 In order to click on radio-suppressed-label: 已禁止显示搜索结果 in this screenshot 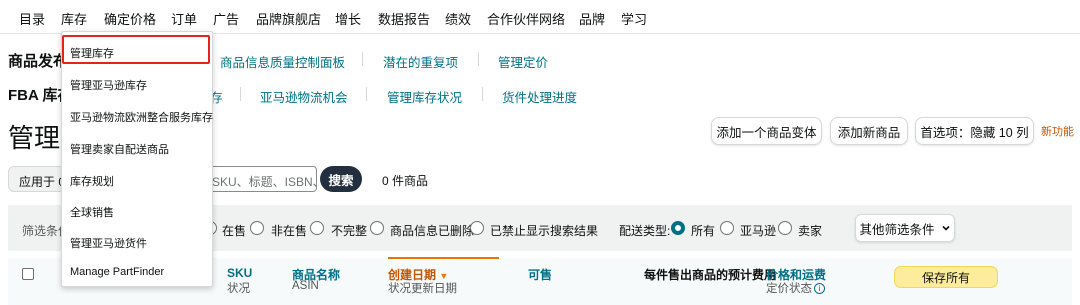, I will do `click(544, 231)`.